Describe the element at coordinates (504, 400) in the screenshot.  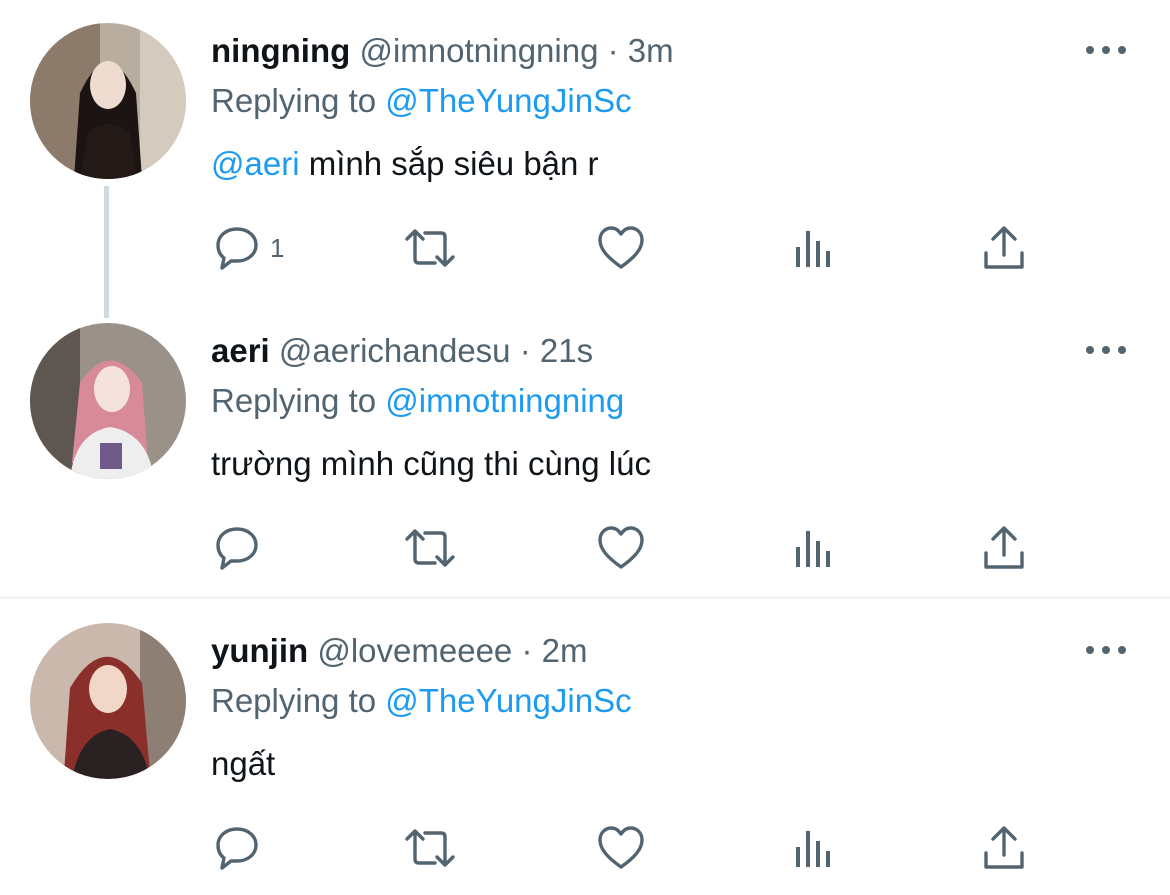
I see `replying-to-link: @imnotningning` at that location.